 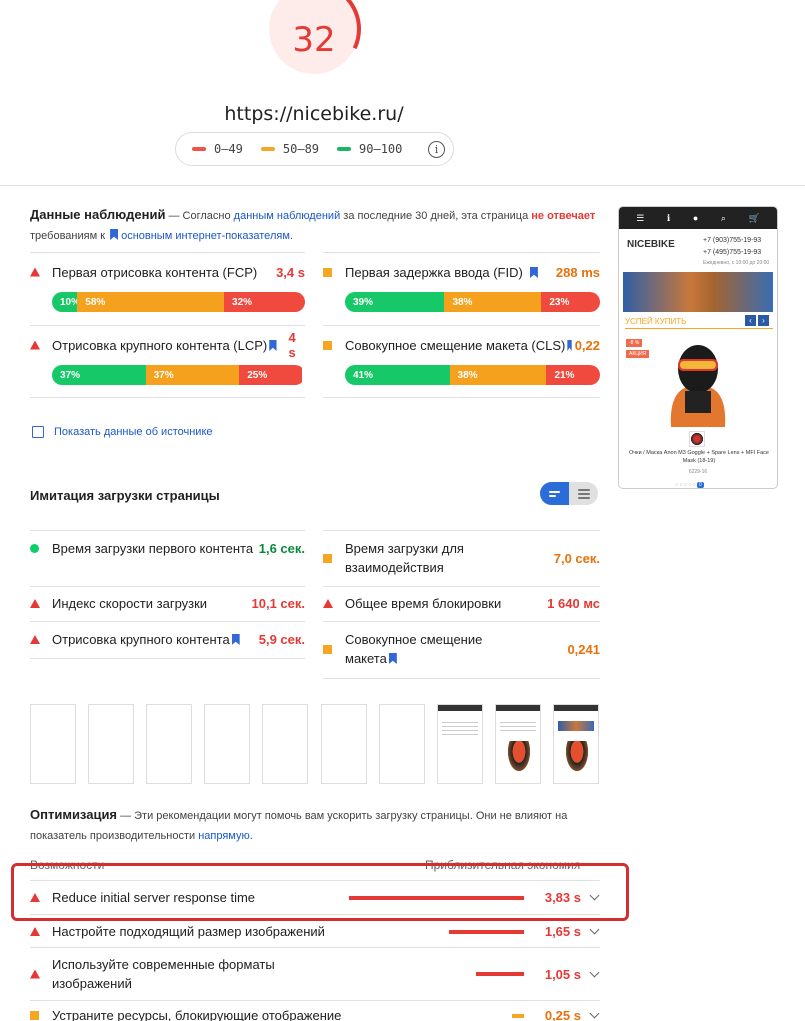 What do you see at coordinates (125, 495) in the screenshot?
I see `lab-data-title: Имитация загрузки страницы` at bounding box center [125, 495].